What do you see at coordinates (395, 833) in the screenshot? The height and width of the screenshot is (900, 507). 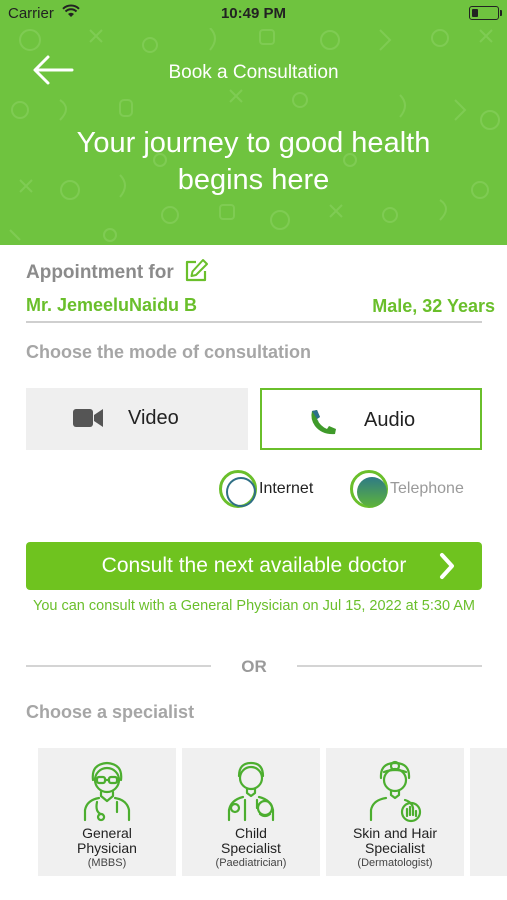 I see `specialist-name-line-1: Skin and Hair` at bounding box center [395, 833].